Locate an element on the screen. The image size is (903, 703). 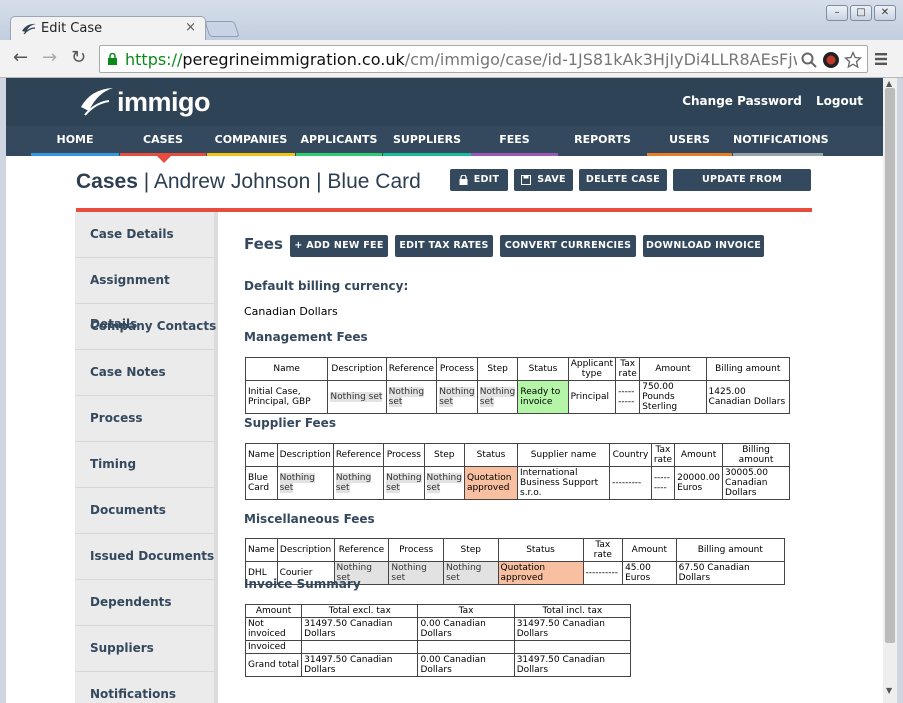
bookmark-star-icon is located at coordinates (853, 60).